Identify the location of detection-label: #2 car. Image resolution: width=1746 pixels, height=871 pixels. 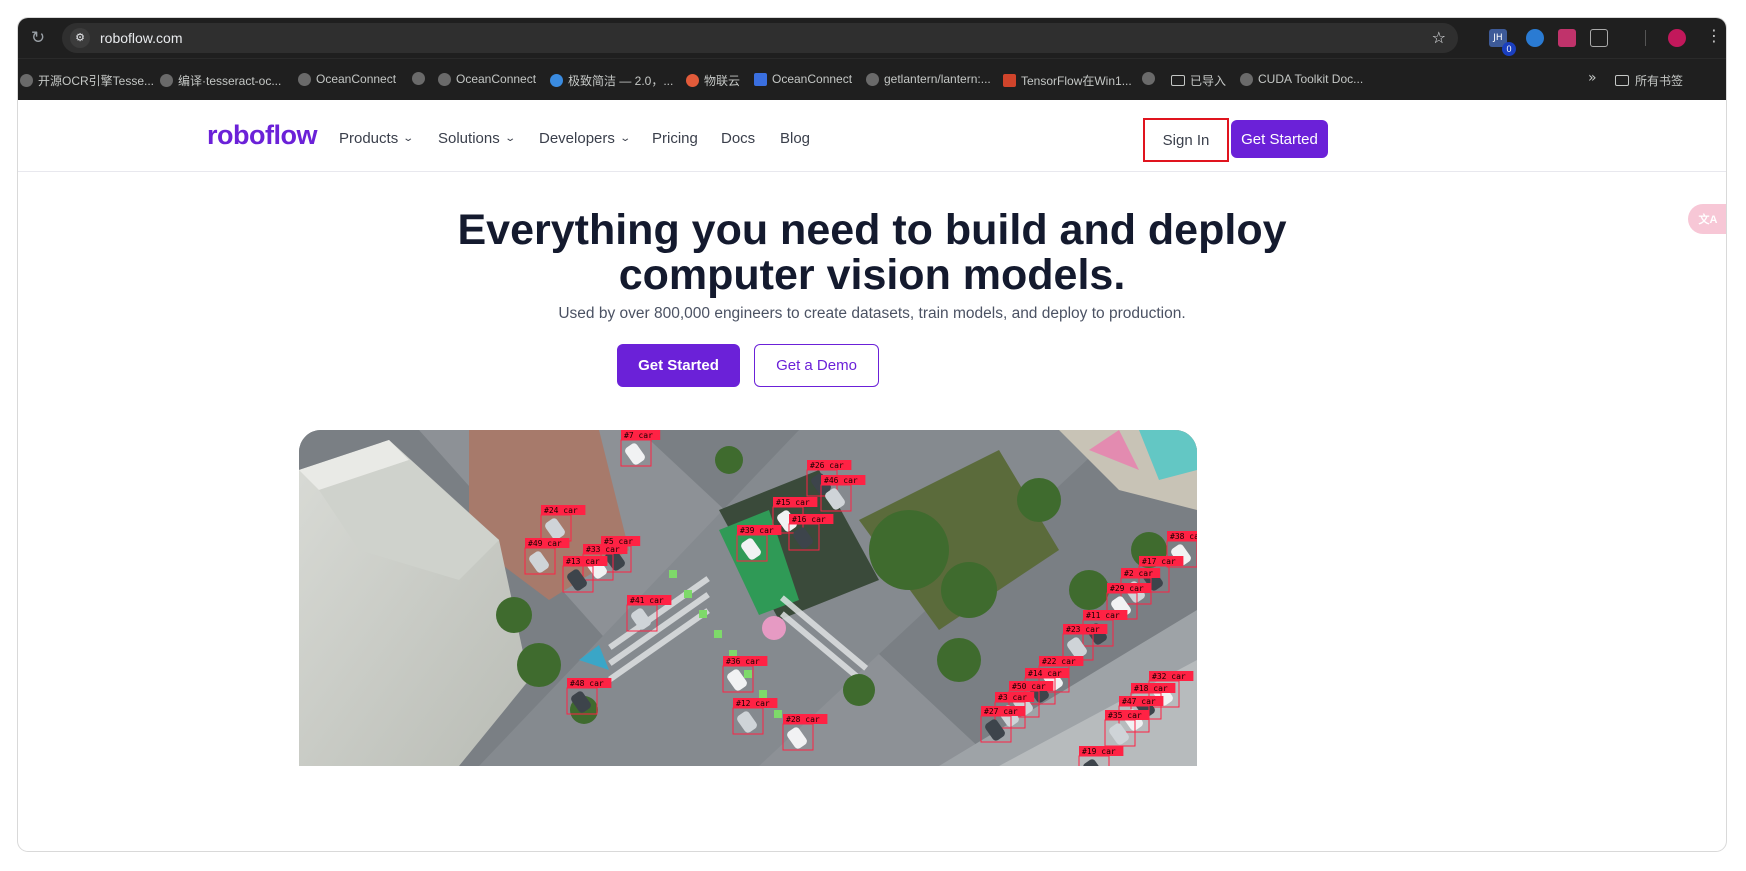
(1138, 573).